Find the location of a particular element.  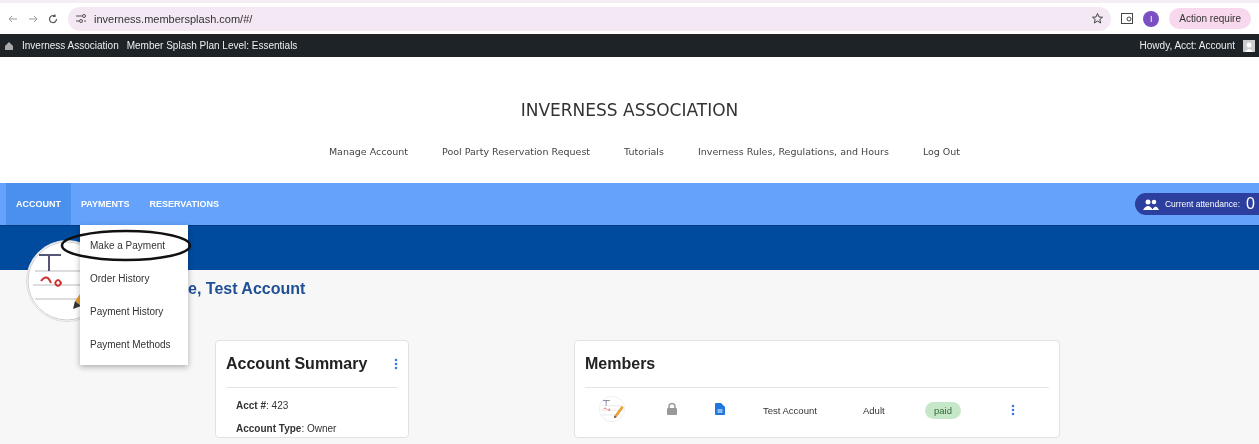

summary-field: Acct #: 423 is located at coordinates (312, 405).